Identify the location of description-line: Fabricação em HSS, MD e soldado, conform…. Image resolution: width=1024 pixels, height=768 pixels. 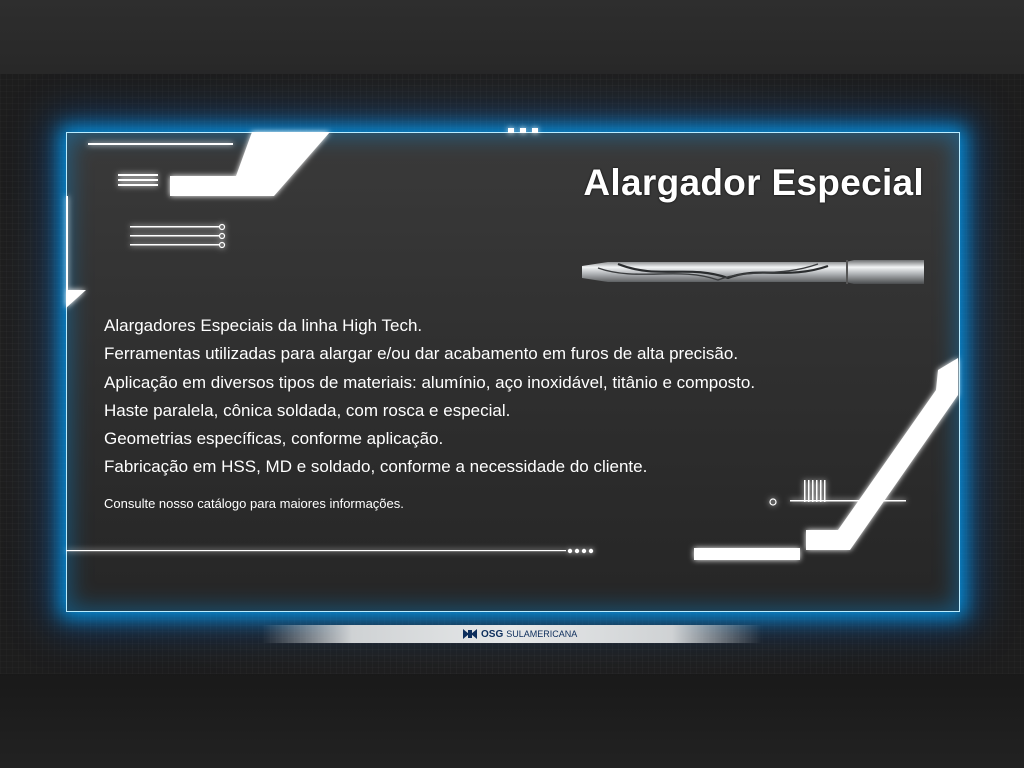
(376, 467).